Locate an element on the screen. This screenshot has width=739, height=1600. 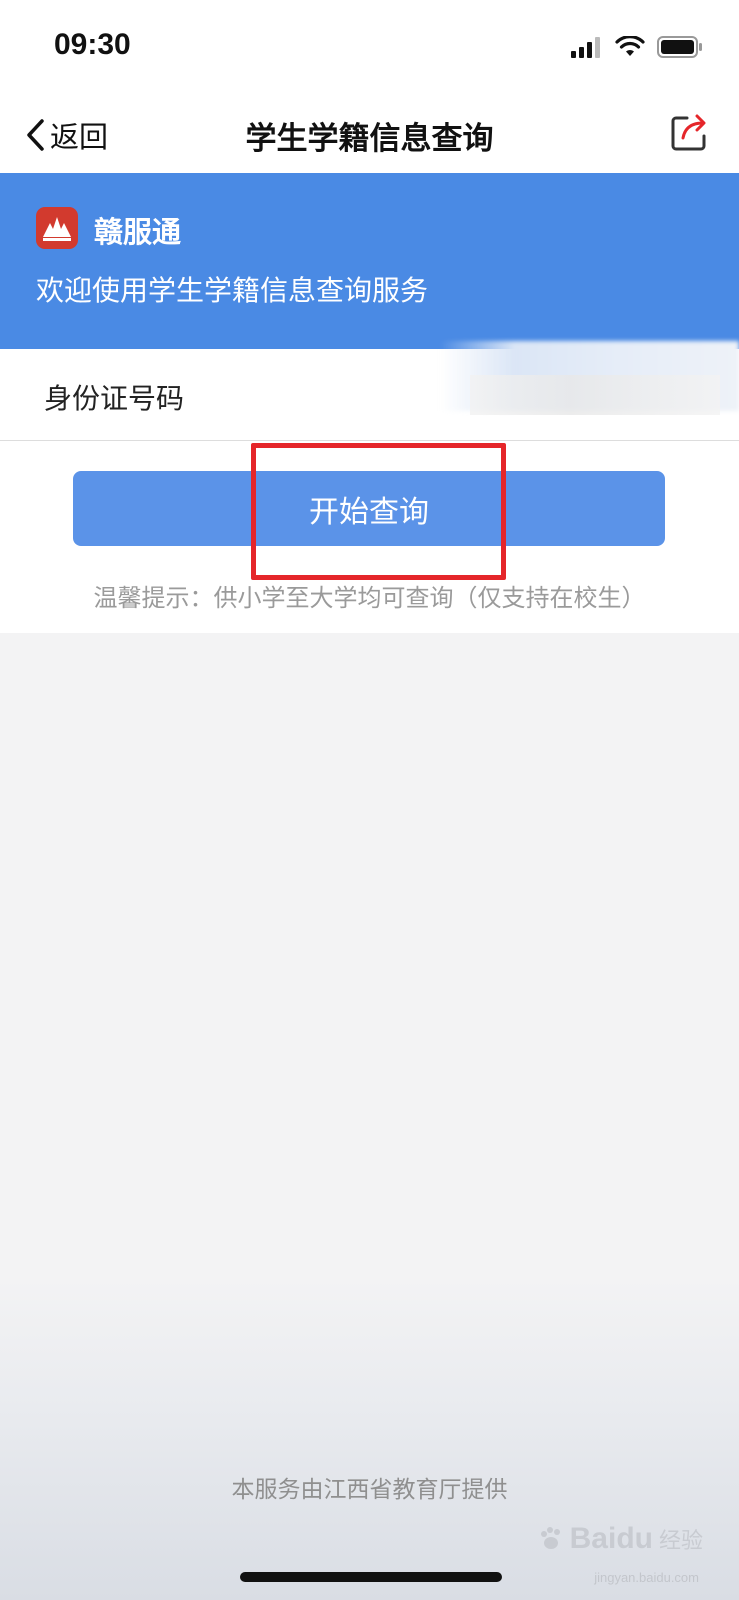
watermark-url: jingyan.baidu.com is located at coordinates (646, 1577).